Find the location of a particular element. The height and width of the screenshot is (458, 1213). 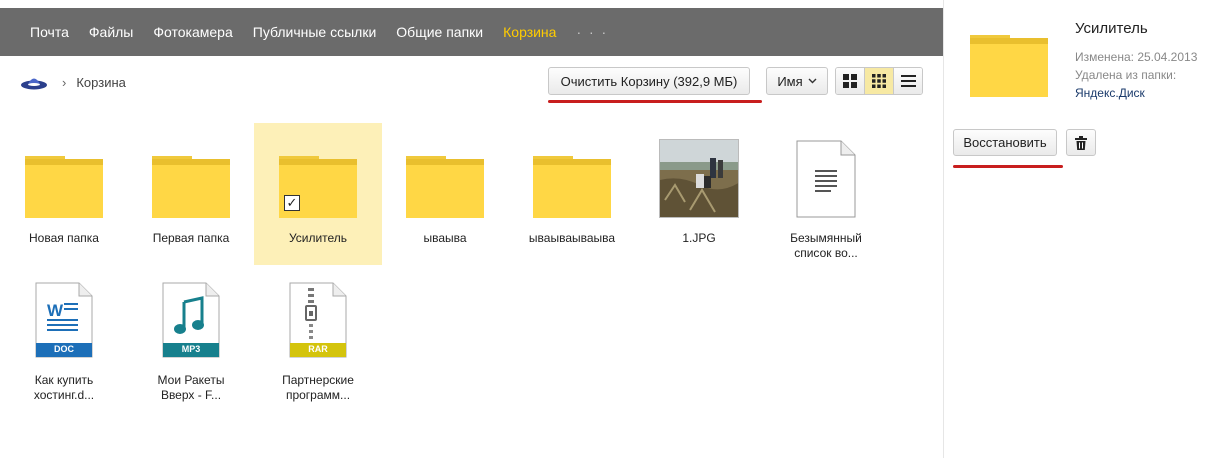

nav-trash: Корзина is located at coordinates (529, 32).